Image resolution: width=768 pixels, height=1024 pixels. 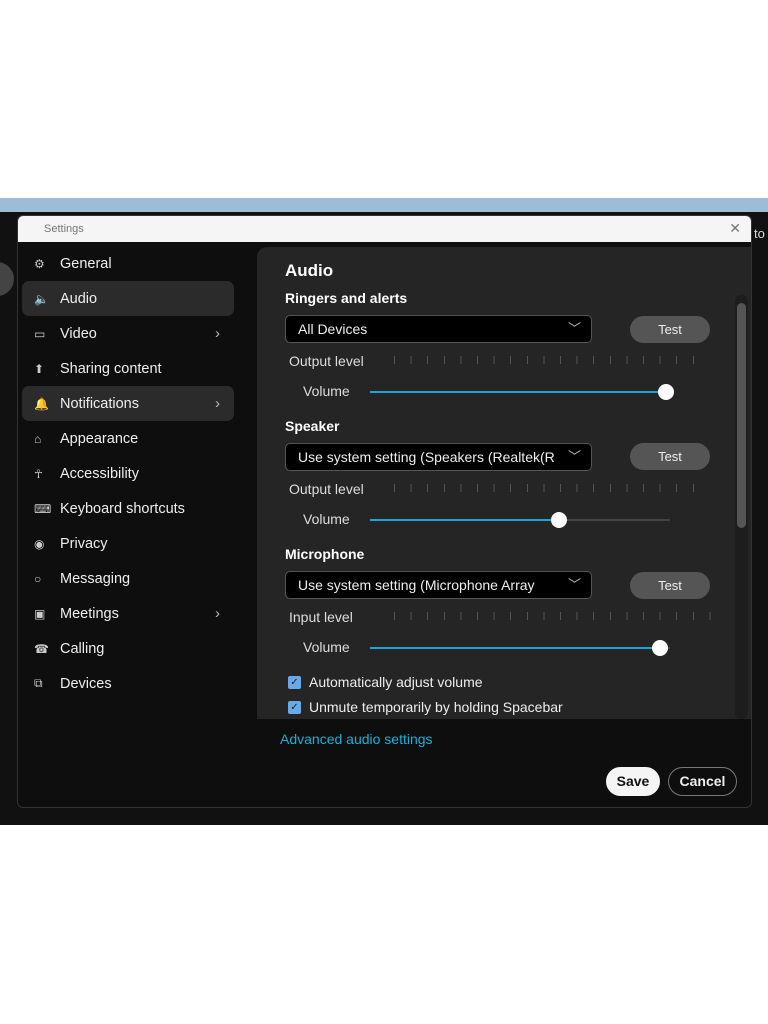 What do you see at coordinates (735, 228) in the screenshot?
I see `close-icon: ✕` at bounding box center [735, 228].